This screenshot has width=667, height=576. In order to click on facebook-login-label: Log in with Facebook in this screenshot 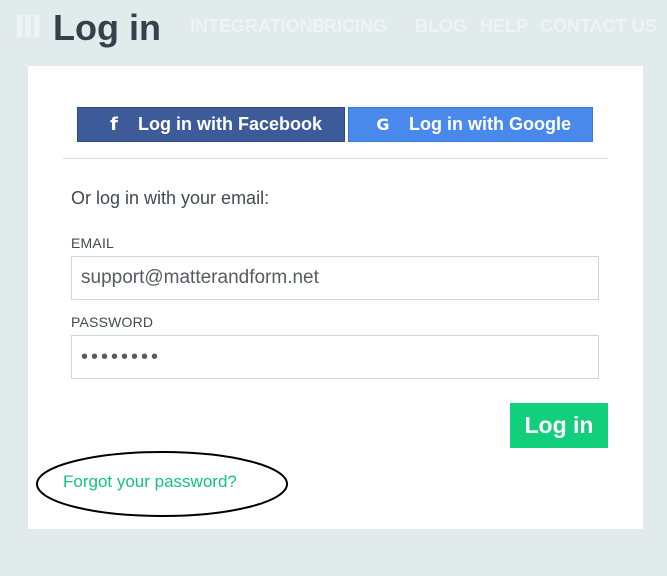, I will do `click(230, 124)`.